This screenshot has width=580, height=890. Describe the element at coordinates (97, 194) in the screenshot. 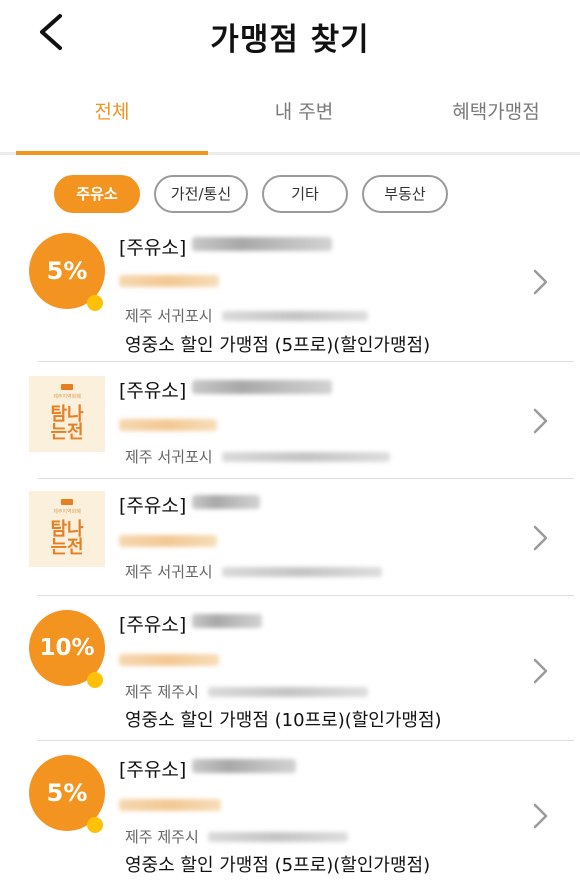

I see `chip-gas-station: 주유소` at that location.